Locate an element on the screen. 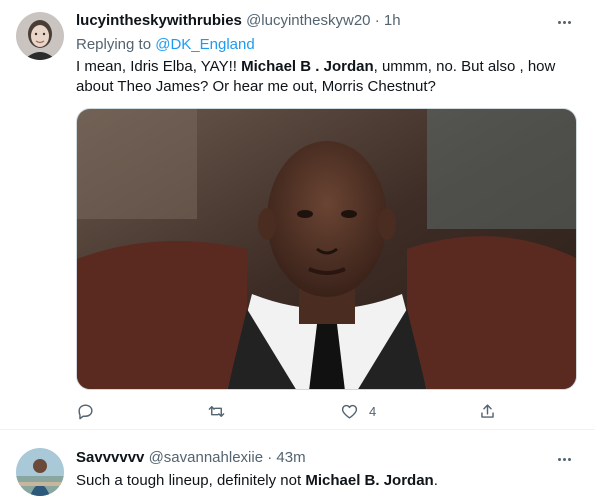 The height and width of the screenshot is (501, 595). text-bold: Michael B. Jordan is located at coordinates (369, 480).